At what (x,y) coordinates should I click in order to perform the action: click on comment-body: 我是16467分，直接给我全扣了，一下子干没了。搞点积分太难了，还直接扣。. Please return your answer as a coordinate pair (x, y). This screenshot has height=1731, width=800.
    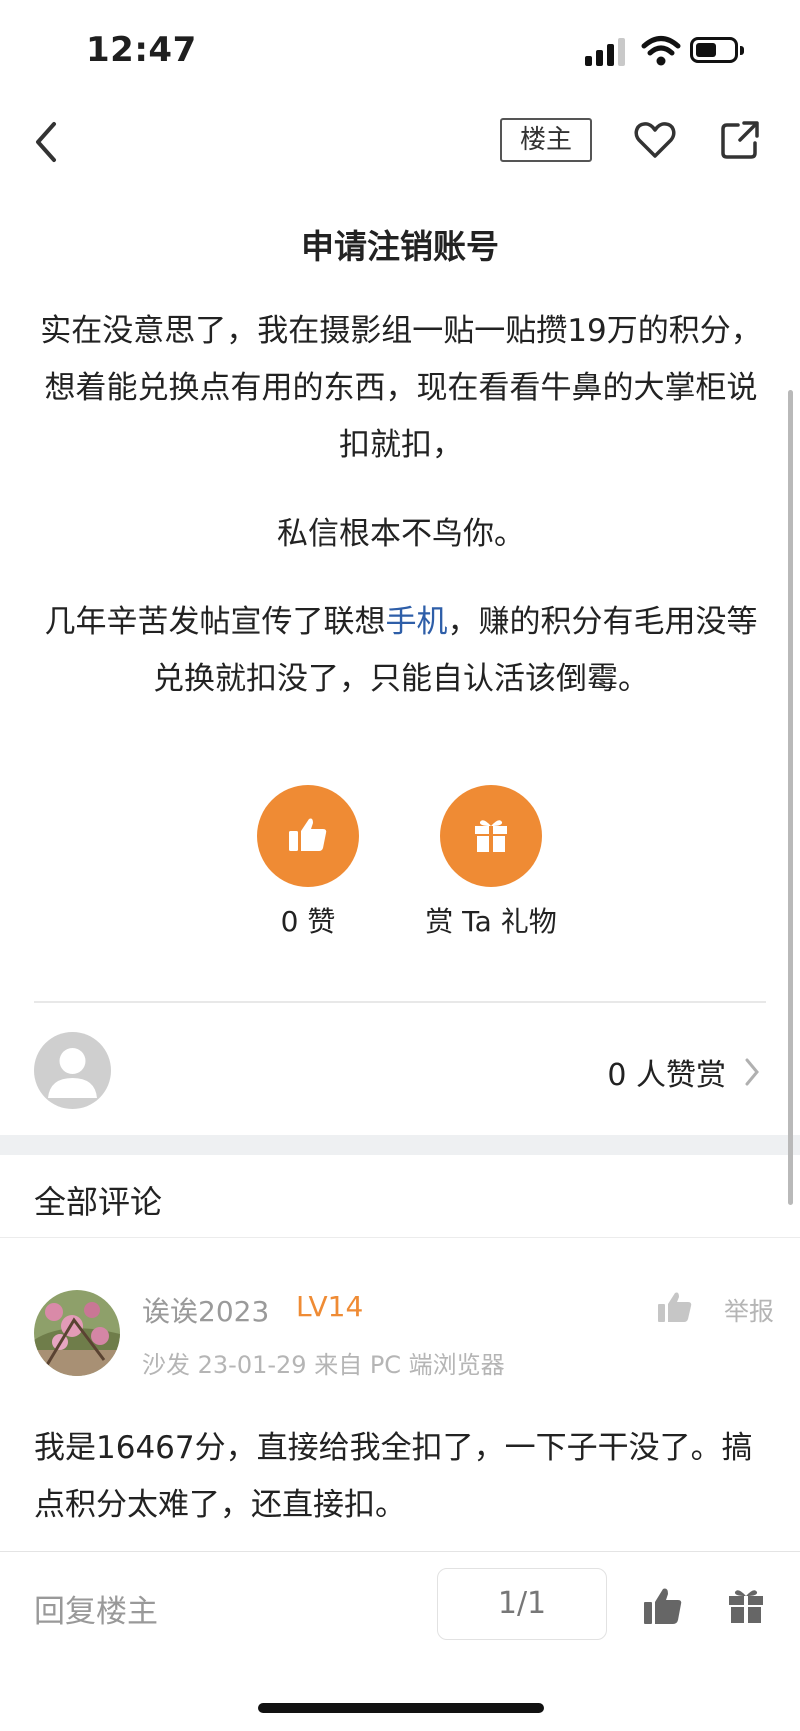
    Looking at the image, I should click on (393, 1476).